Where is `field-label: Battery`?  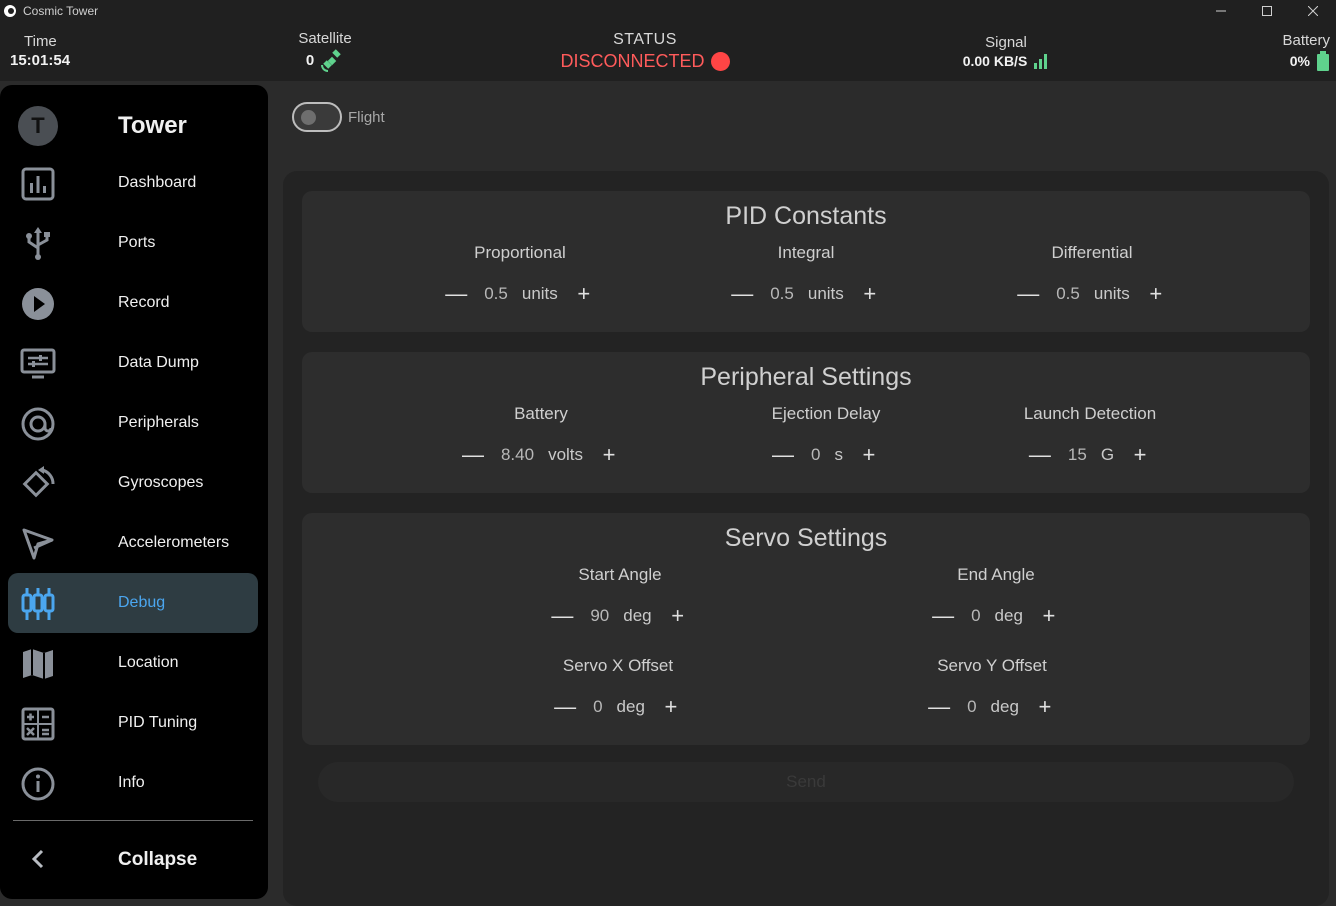
field-label: Battery is located at coordinates (541, 413).